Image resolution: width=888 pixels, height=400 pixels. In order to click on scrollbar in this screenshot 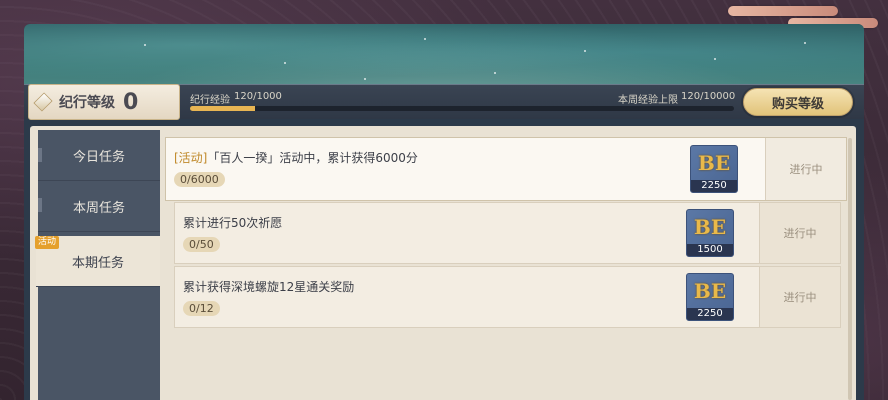, I will do `click(850, 269)`.